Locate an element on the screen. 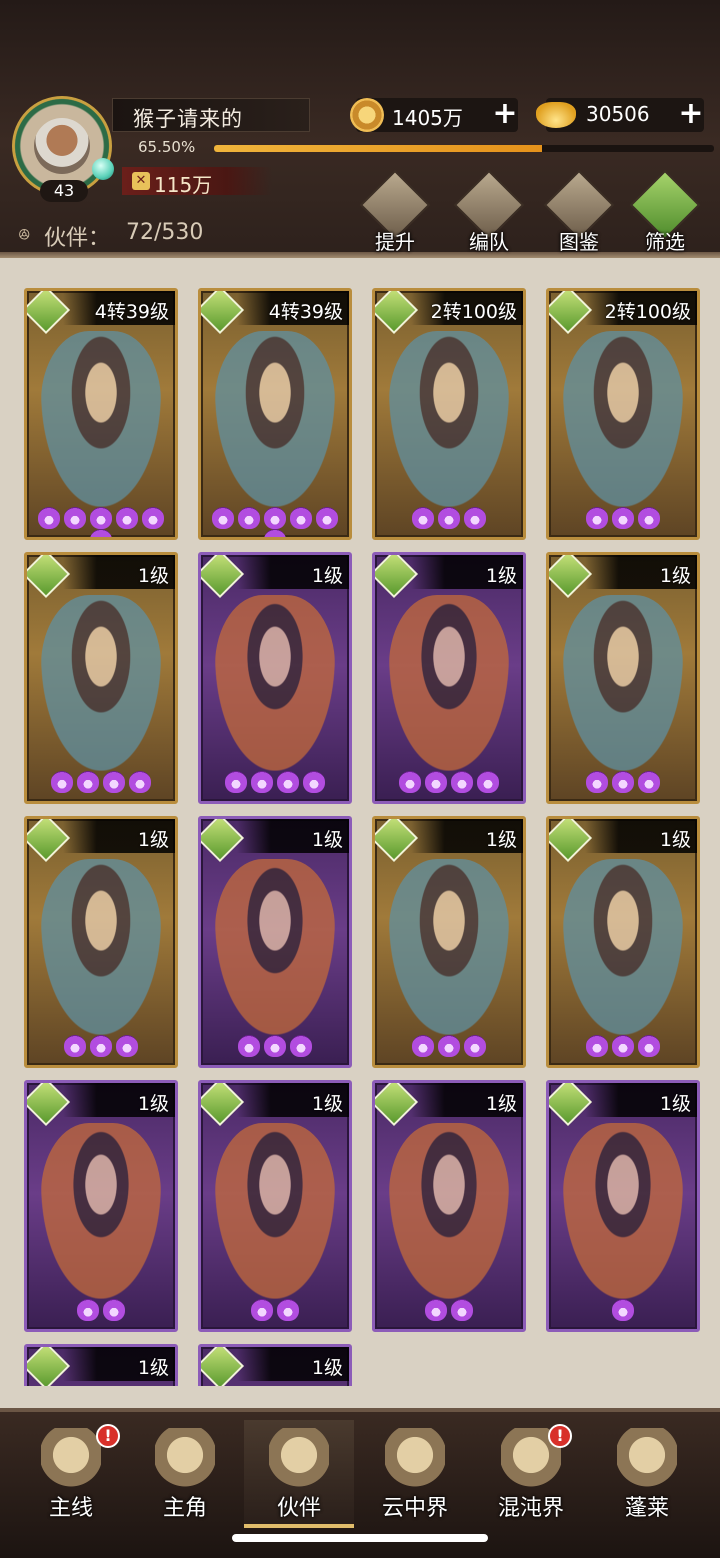  hero-icon is located at coordinates (185, 1458).